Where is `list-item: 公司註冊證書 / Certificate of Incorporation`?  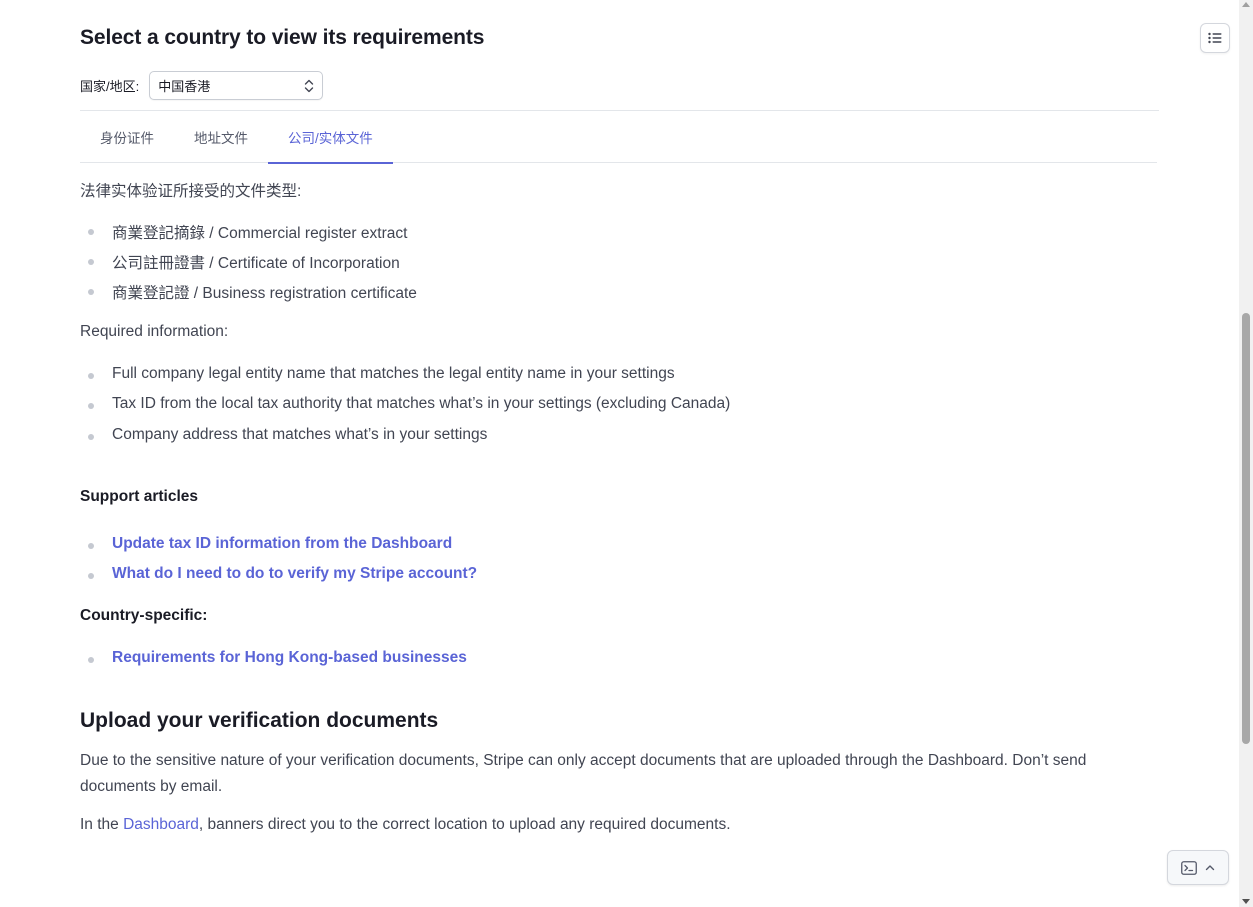 list-item: 公司註冊證書 / Certificate of Incorporation is located at coordinates (240, 262).